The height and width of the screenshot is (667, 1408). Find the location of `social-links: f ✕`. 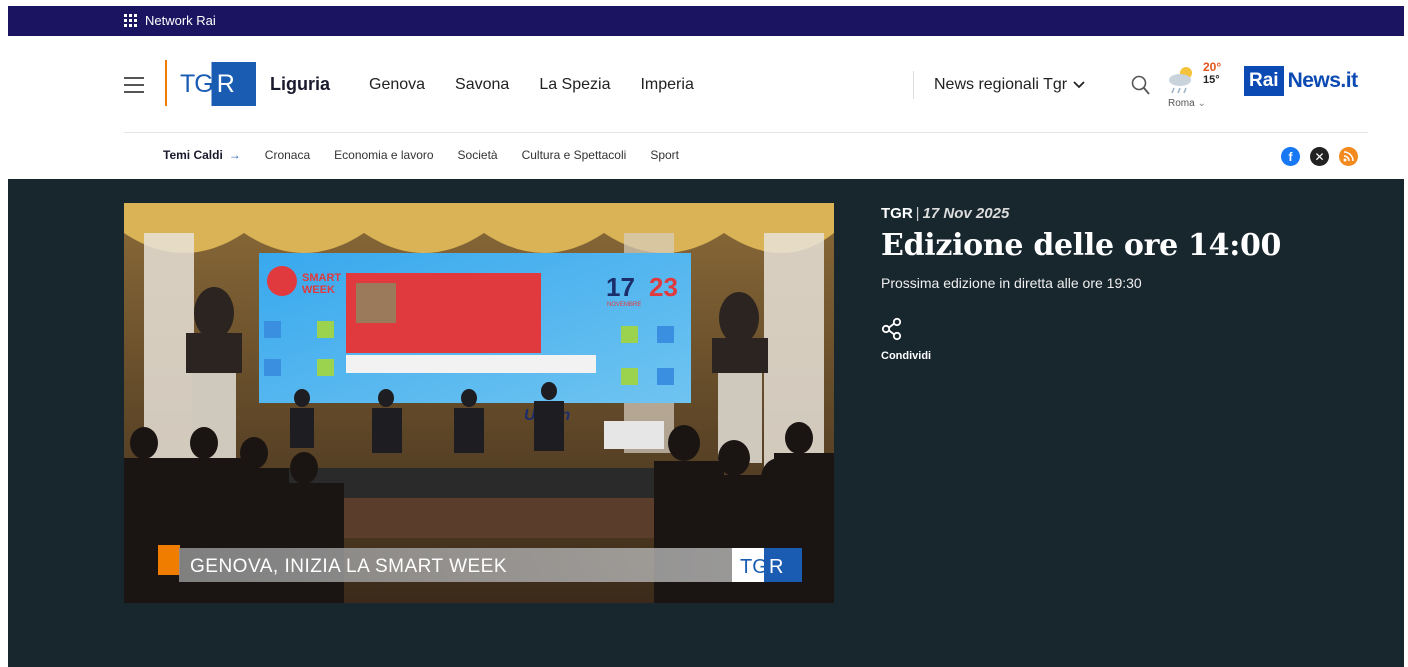

social-links: f ✕ is located at coordinates (1319, 156).